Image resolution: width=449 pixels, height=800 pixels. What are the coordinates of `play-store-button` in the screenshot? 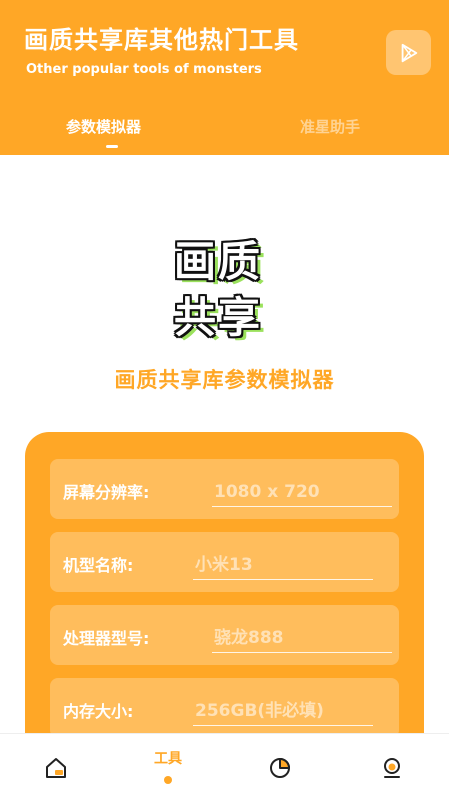 It's located at (408, 52).